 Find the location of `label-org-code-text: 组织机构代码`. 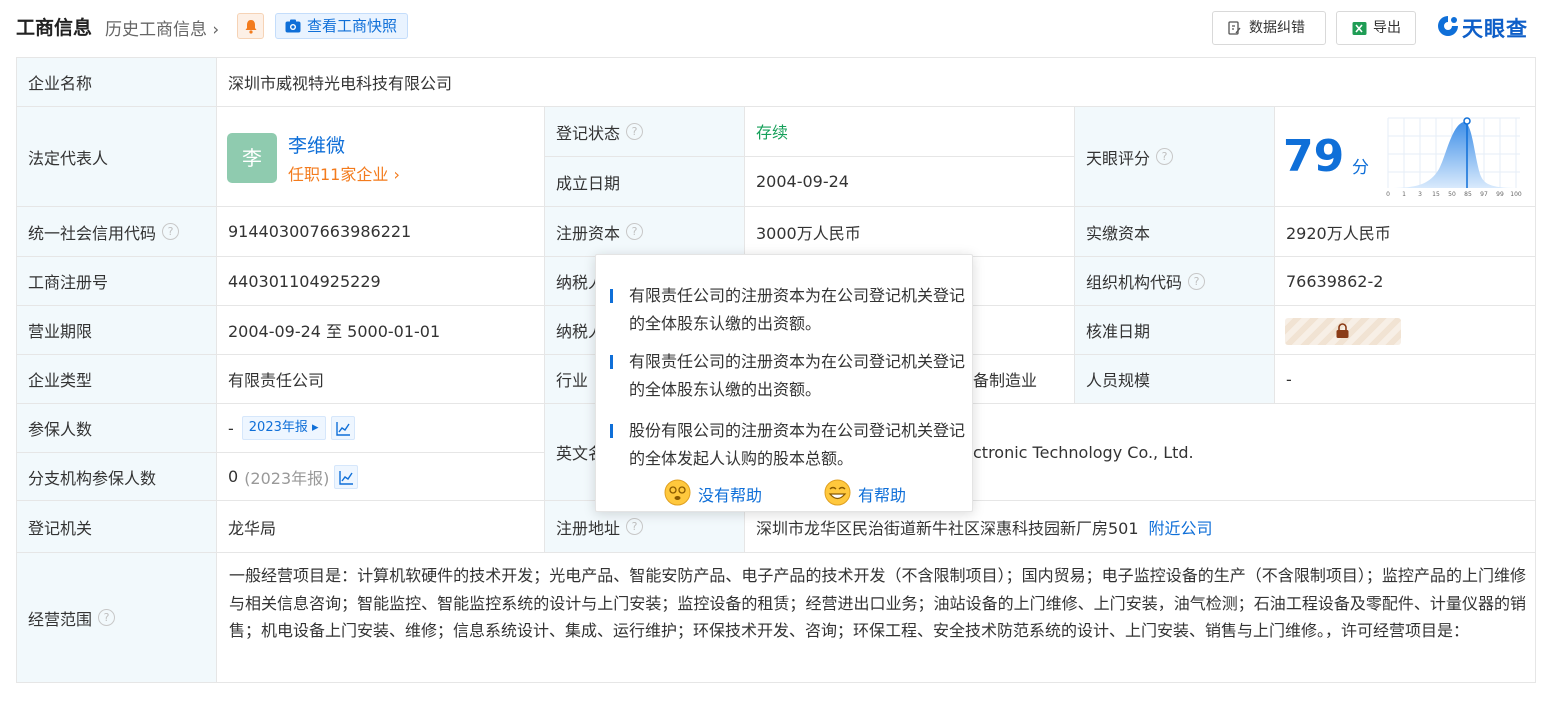

label-org-code-text: 组织机构代码 is located at coordinates (1134, 282).